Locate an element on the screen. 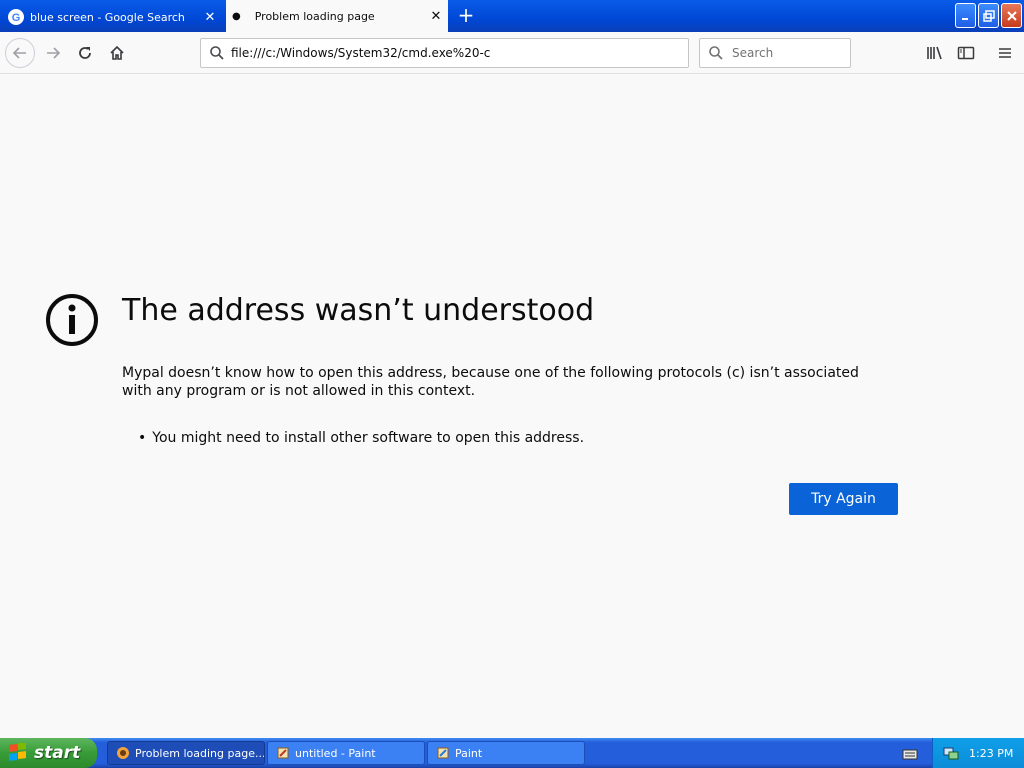  back-button is located at coordinates (20, 53).